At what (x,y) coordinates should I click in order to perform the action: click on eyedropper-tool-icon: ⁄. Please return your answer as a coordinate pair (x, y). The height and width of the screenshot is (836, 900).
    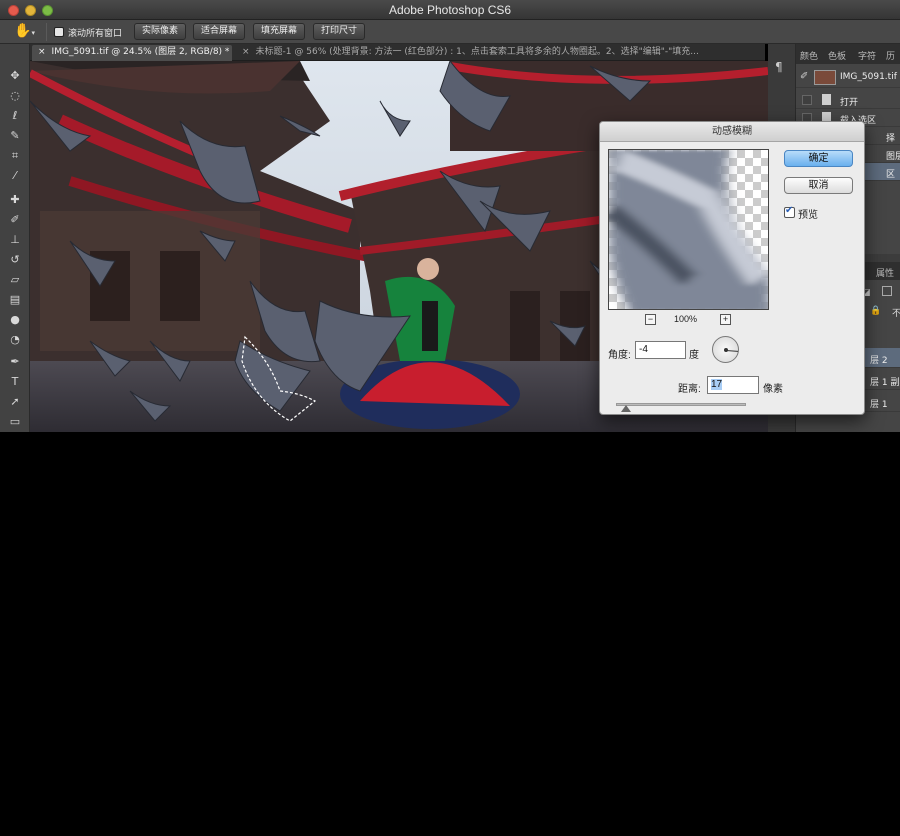
    Looking at the image, I should click on (15, 176).